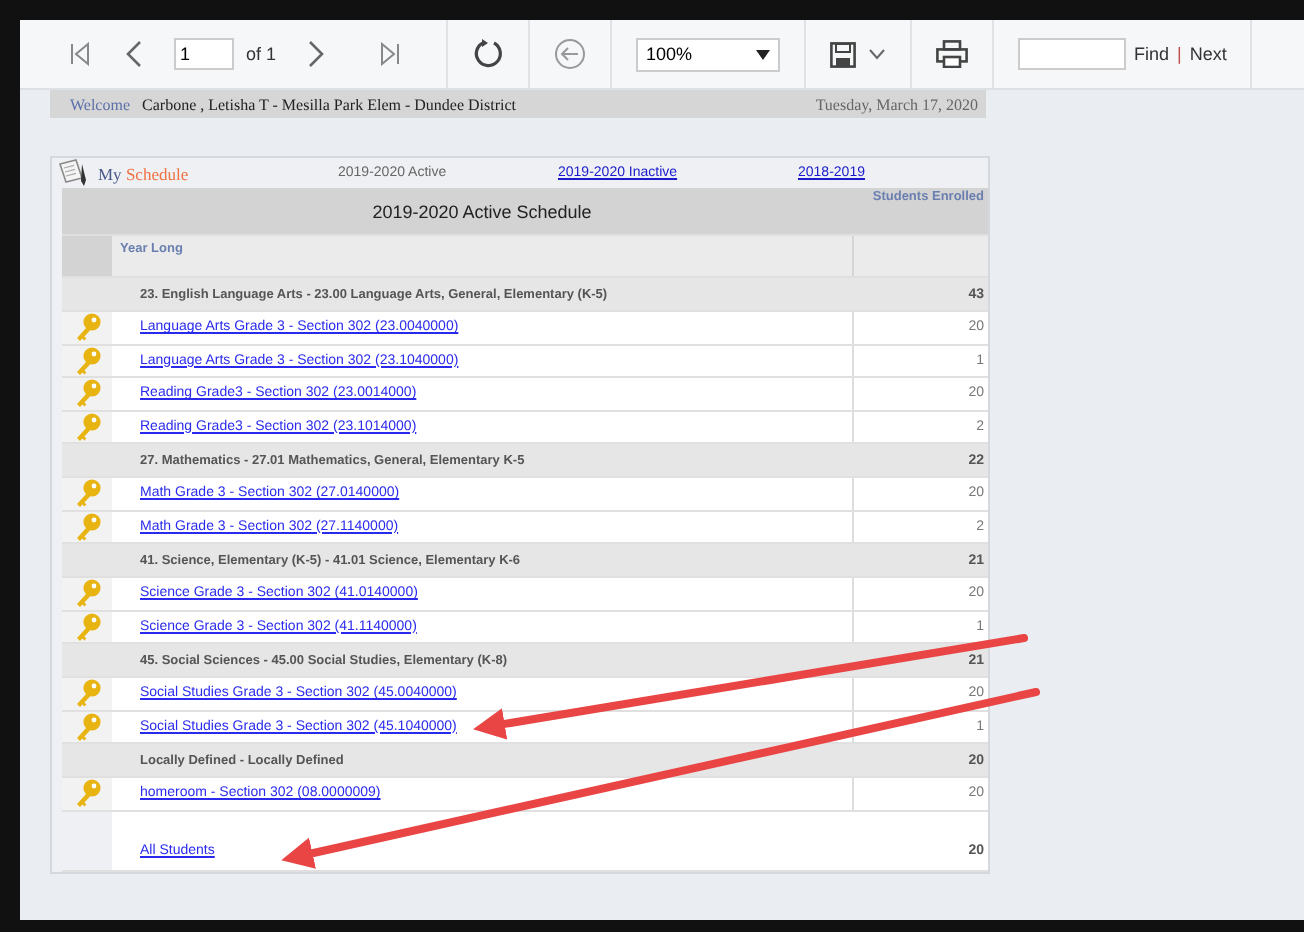 The image size is (1304, 932). I want to click on save-icon, so click(843, 54).